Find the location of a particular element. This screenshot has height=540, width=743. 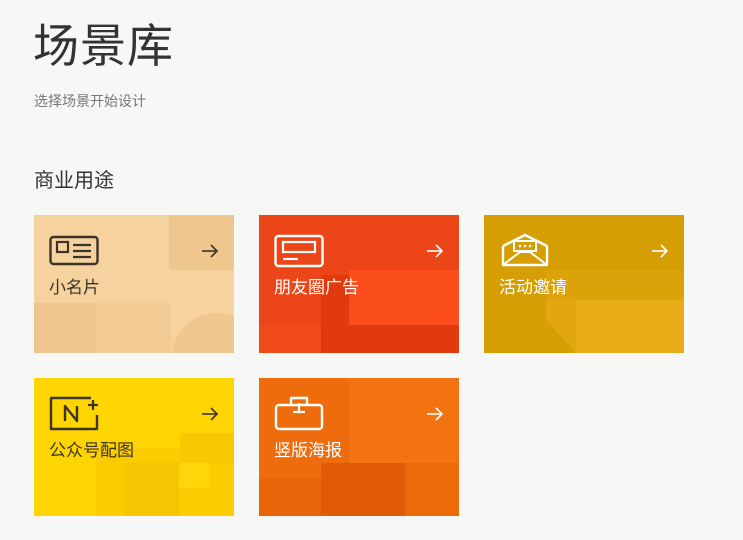

scene-card-vertical-poster: 竖版海报 is located at coordinates (359, 447).